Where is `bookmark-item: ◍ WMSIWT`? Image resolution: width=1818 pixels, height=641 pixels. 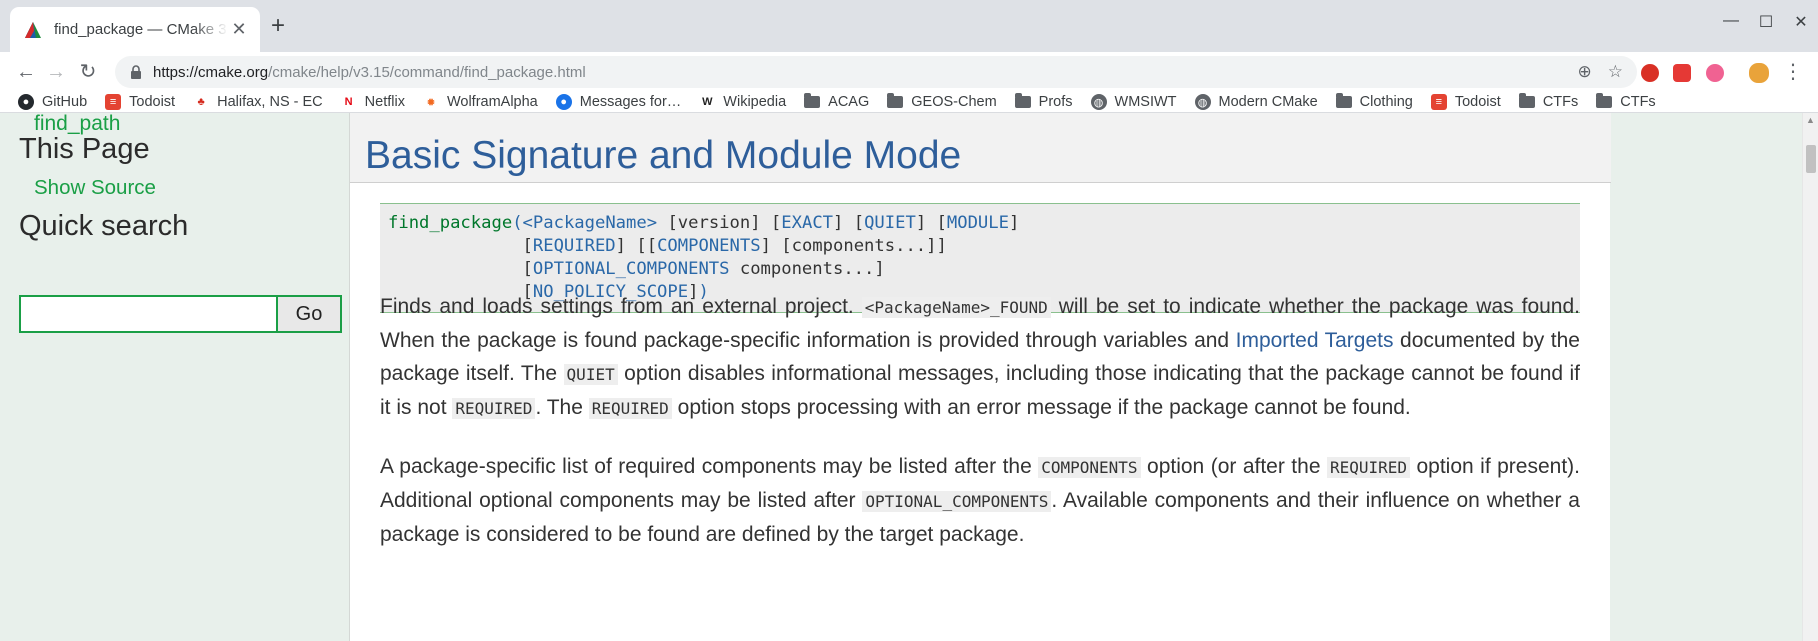
bookmark-item: ◍ WMSIWT is located at coordinates (1133, 102).